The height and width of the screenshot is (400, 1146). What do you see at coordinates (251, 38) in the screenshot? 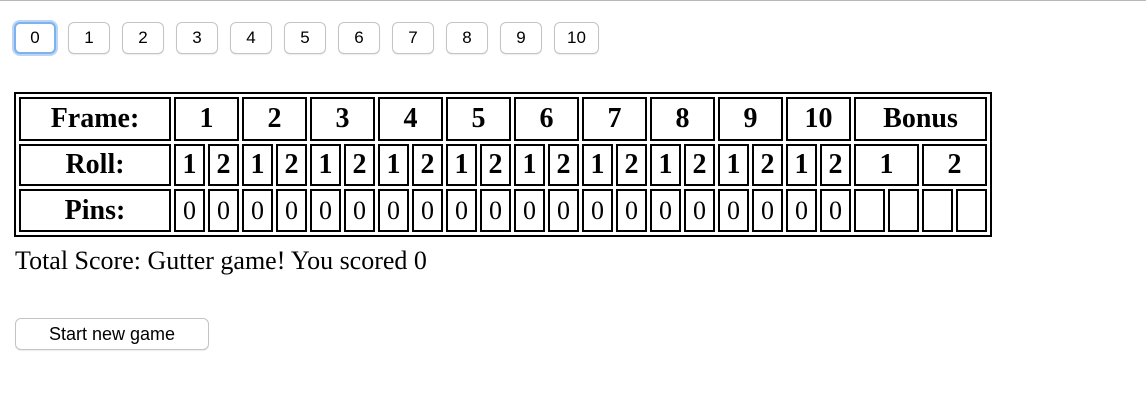
I see `pin-button-4: 4` at bounding box center [251, 38].